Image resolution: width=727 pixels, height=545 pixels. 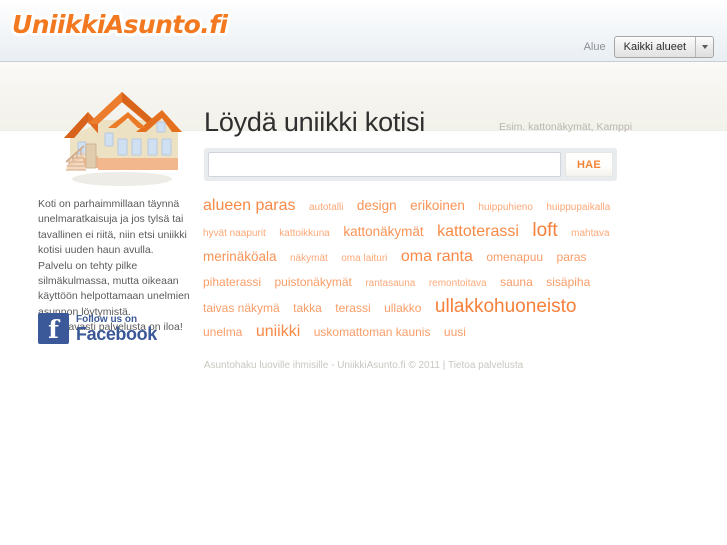 What do you see at coordinates (402, 308) in the screenshot?
I see `tag-link: ullakko` at bounding box center [402, 308].